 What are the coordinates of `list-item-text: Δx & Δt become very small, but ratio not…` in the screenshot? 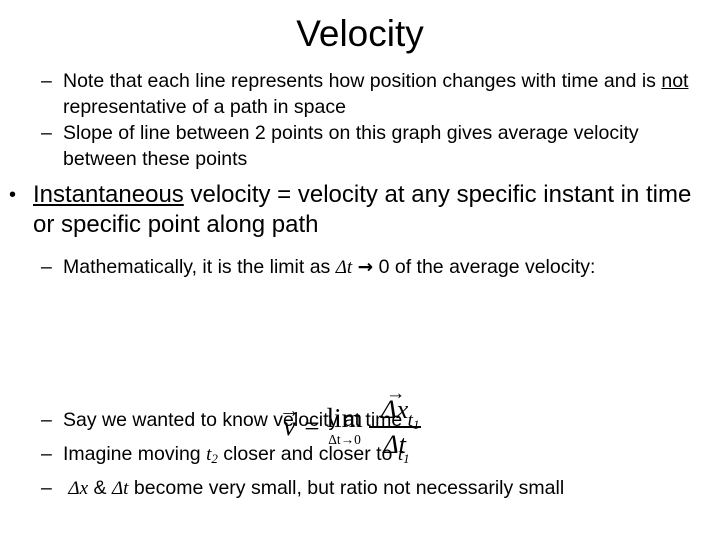 It's located at (380, 488).